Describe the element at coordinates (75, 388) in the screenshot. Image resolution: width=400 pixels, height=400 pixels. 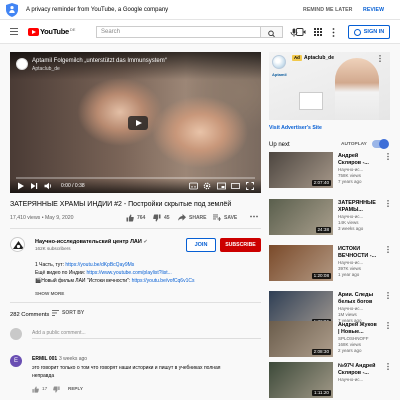
I see `reply-button: REPLY` at that location.